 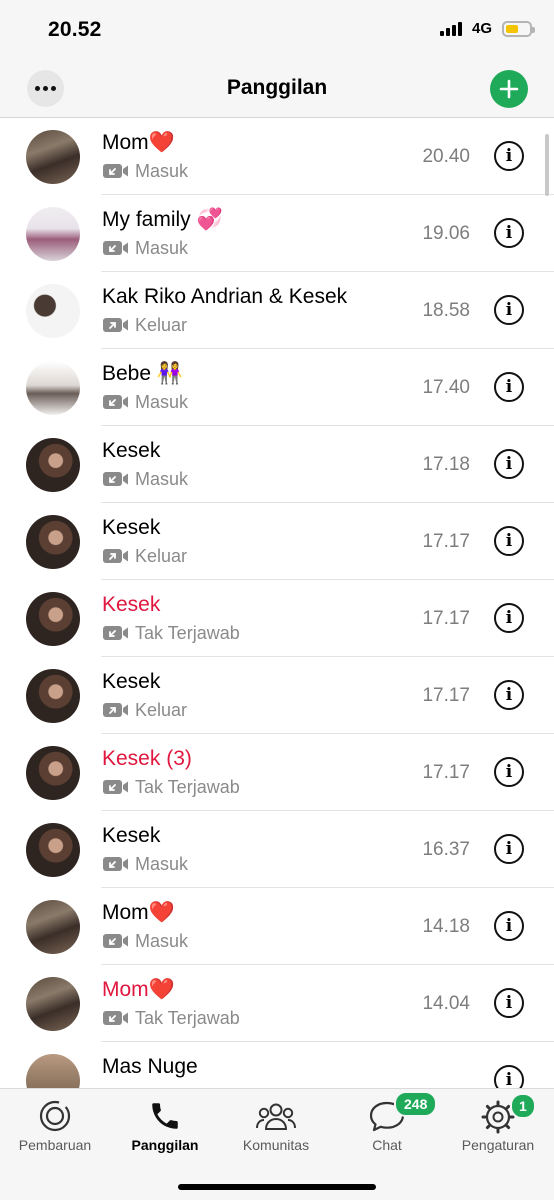 I want to click on call-time: 20.40, so click(x=446, y=156).